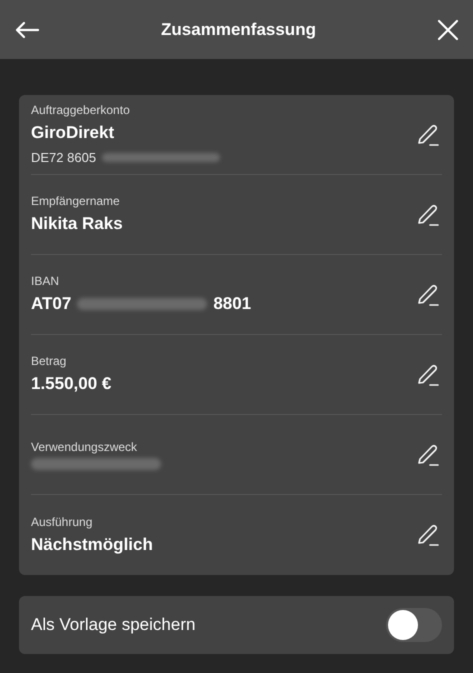 The image size is (473, 673). What do you see at coordinates (63, 157) in the screenshot?
I see `field-detail: DE72 8605` at bounding box center [63, 157].